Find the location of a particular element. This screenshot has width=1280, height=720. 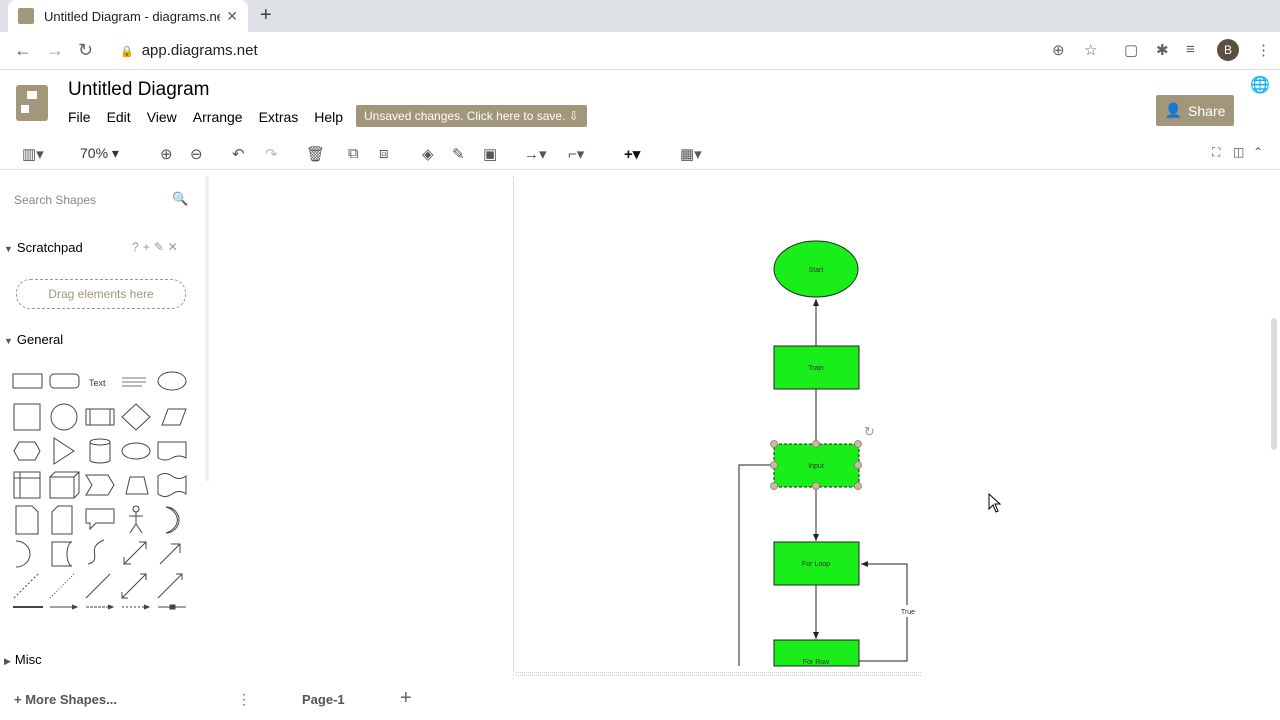

diagrams-logo-icon is located at coordinates (37, 103).